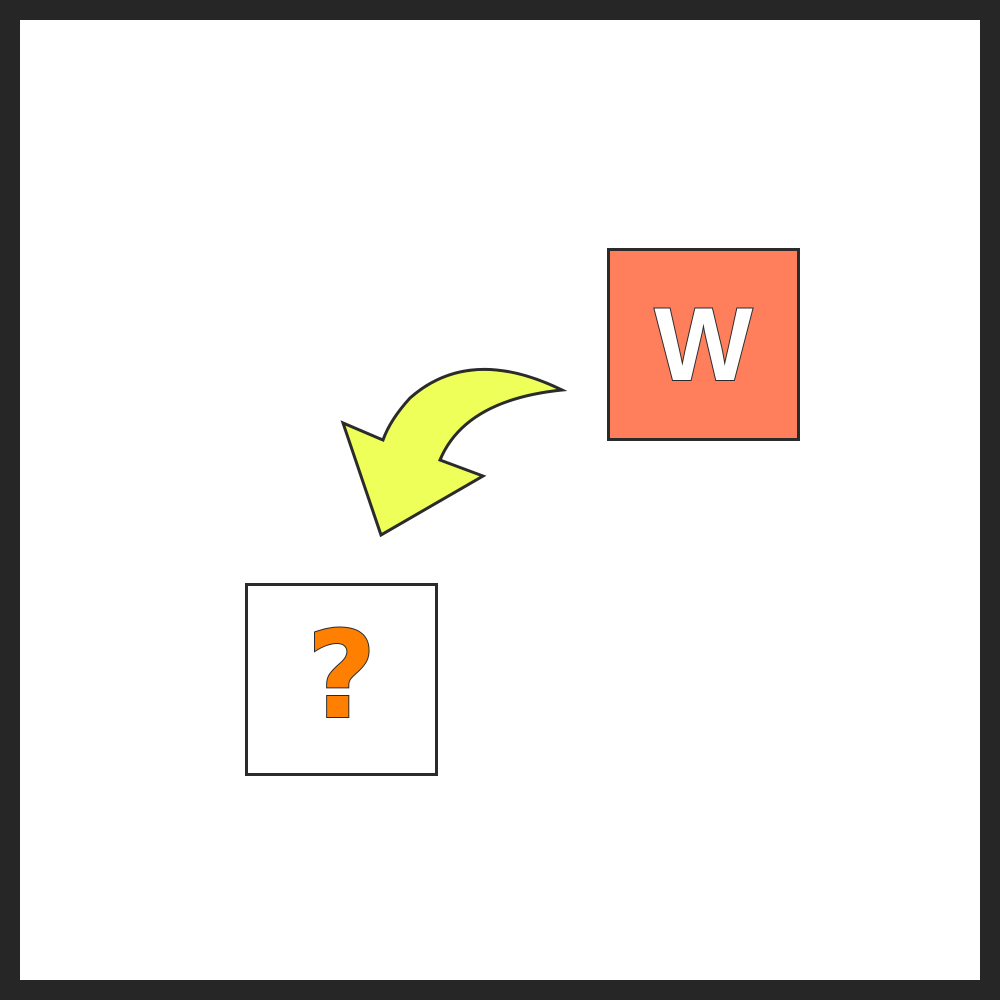 The image size is (1000, 1000). I want to click on source-letter: W, so click(703, 344).